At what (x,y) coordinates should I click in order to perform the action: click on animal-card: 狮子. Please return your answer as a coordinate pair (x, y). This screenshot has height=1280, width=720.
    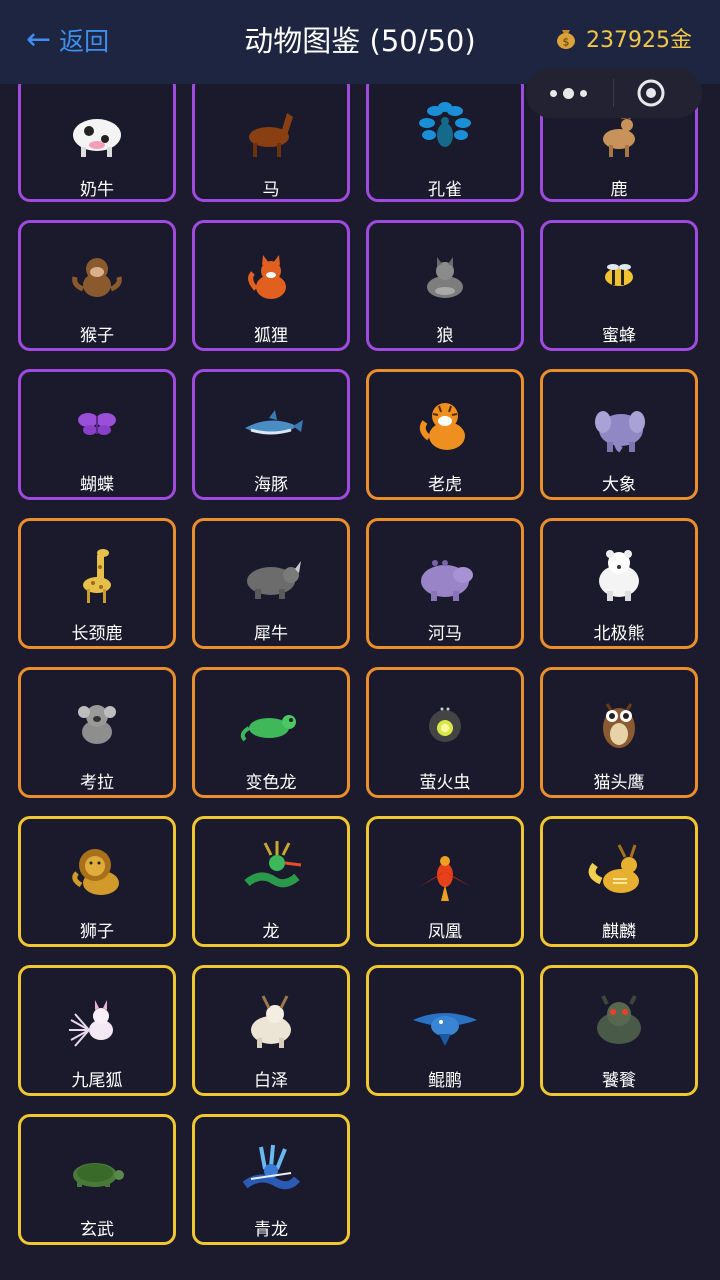
    Looking at the image, I should click on (97, 881).